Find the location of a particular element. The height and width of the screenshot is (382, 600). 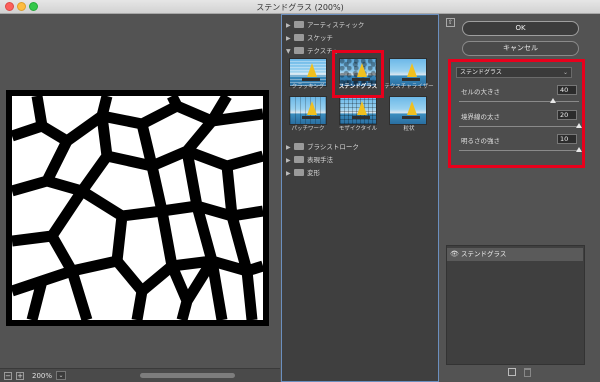

category-sketch: ▶ スケッチ is located at coordinates (309, 37).